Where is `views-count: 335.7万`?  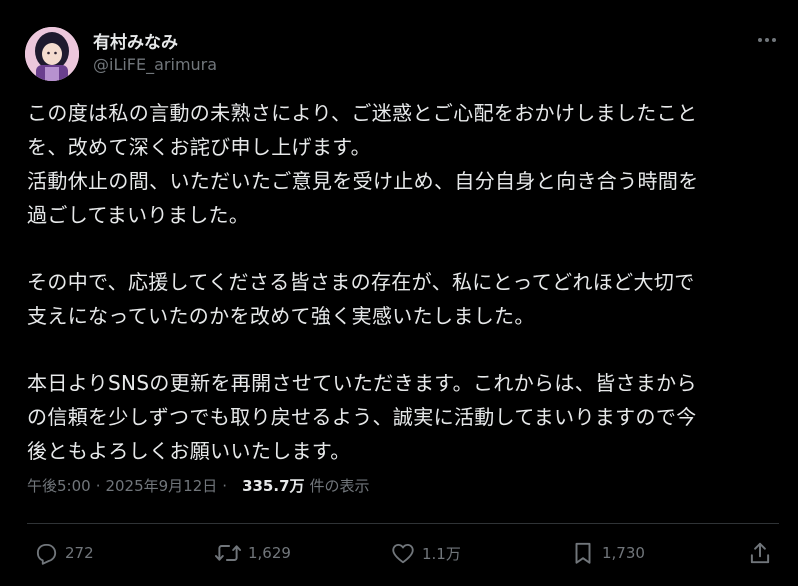
views-count: 335.7万 is located at coordinates (273, 485).